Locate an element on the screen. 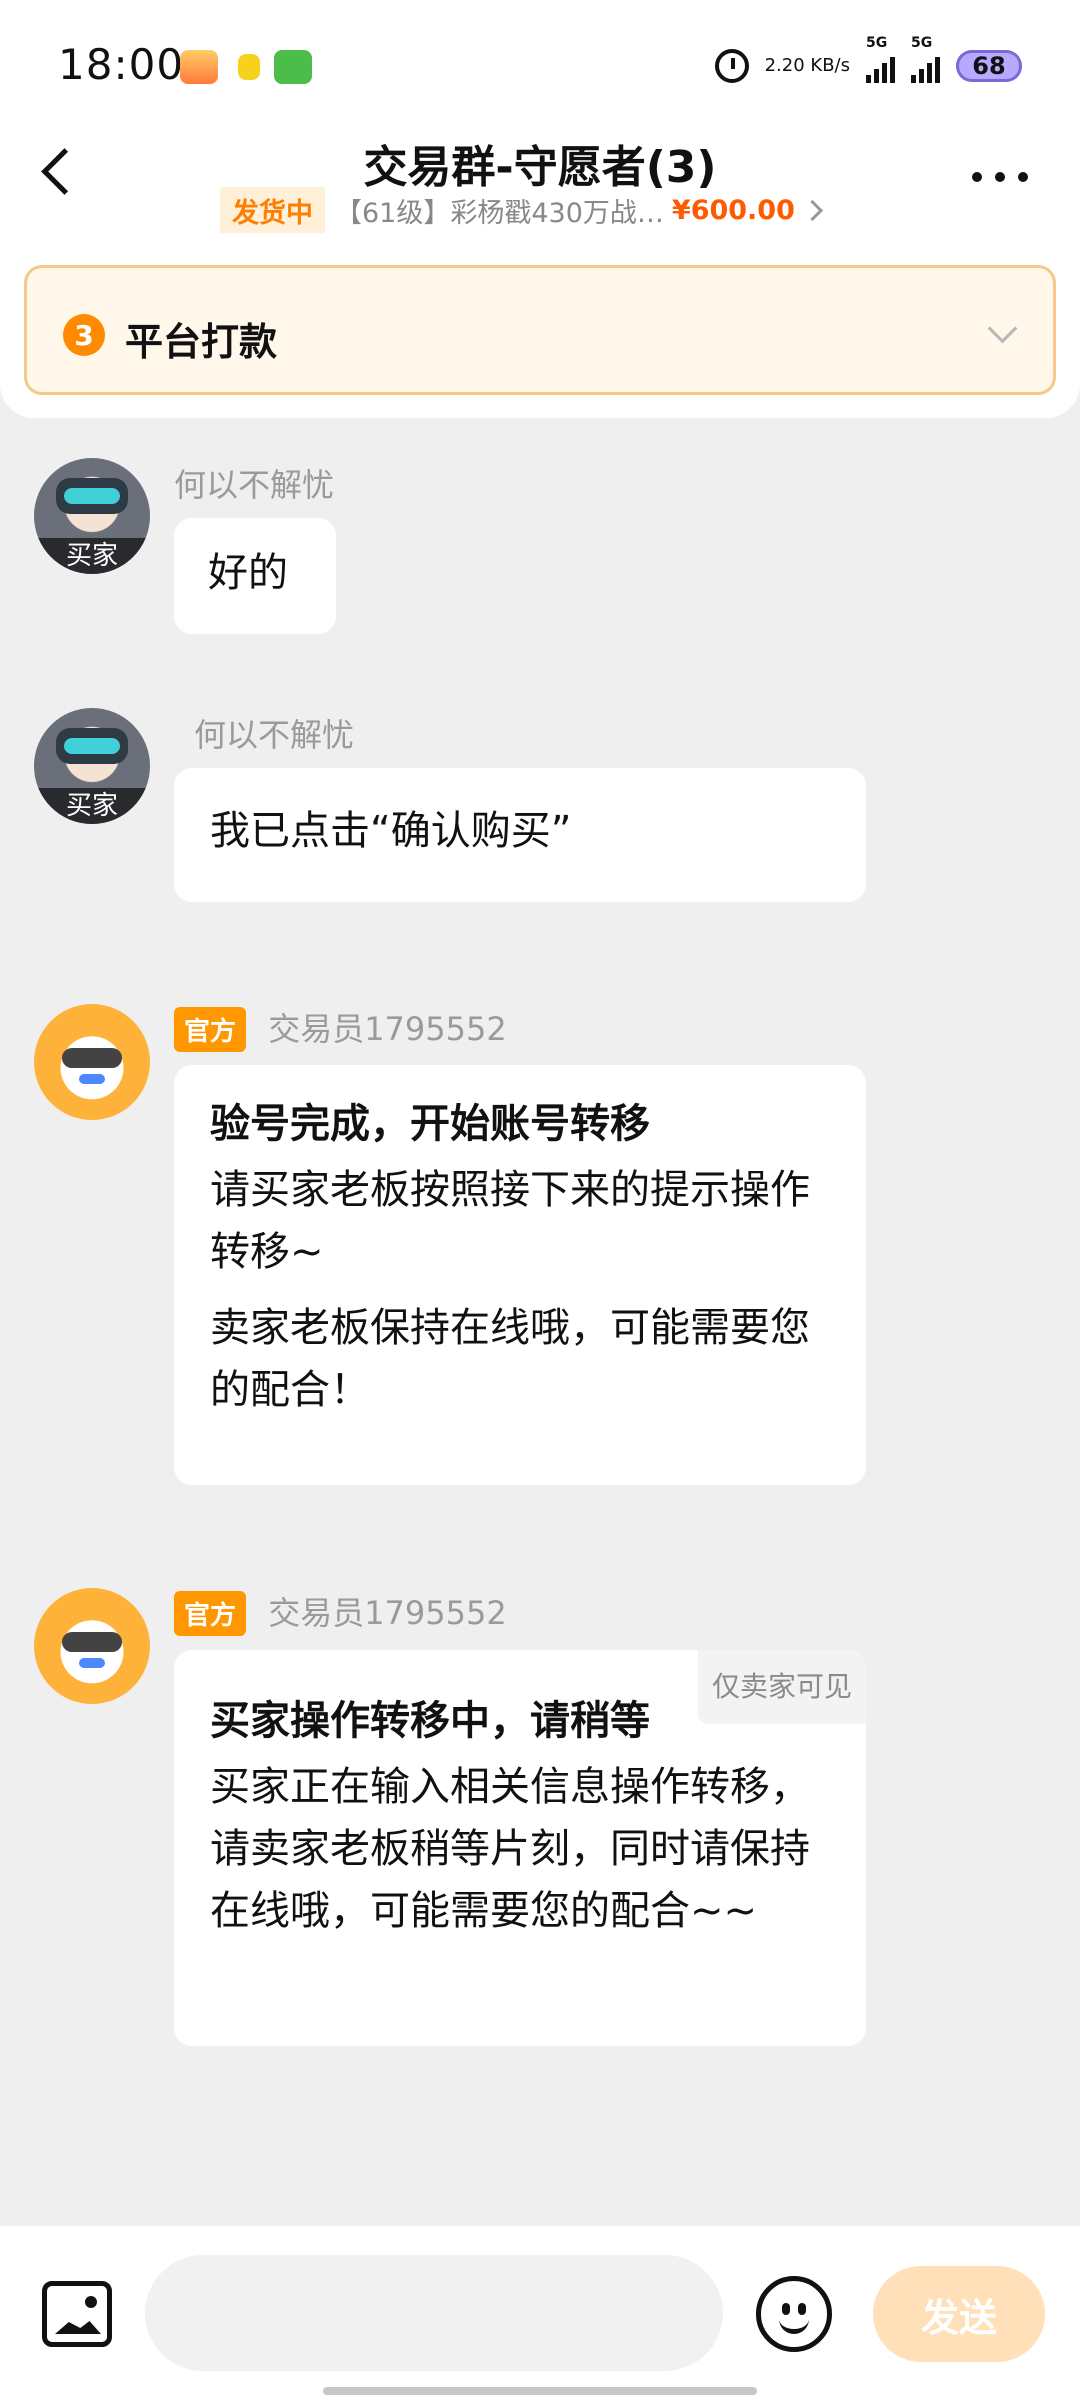 This screenshot has height=2400, width=1080. network-speed: 2.20 KB/s is located at coordinates (807, 65).